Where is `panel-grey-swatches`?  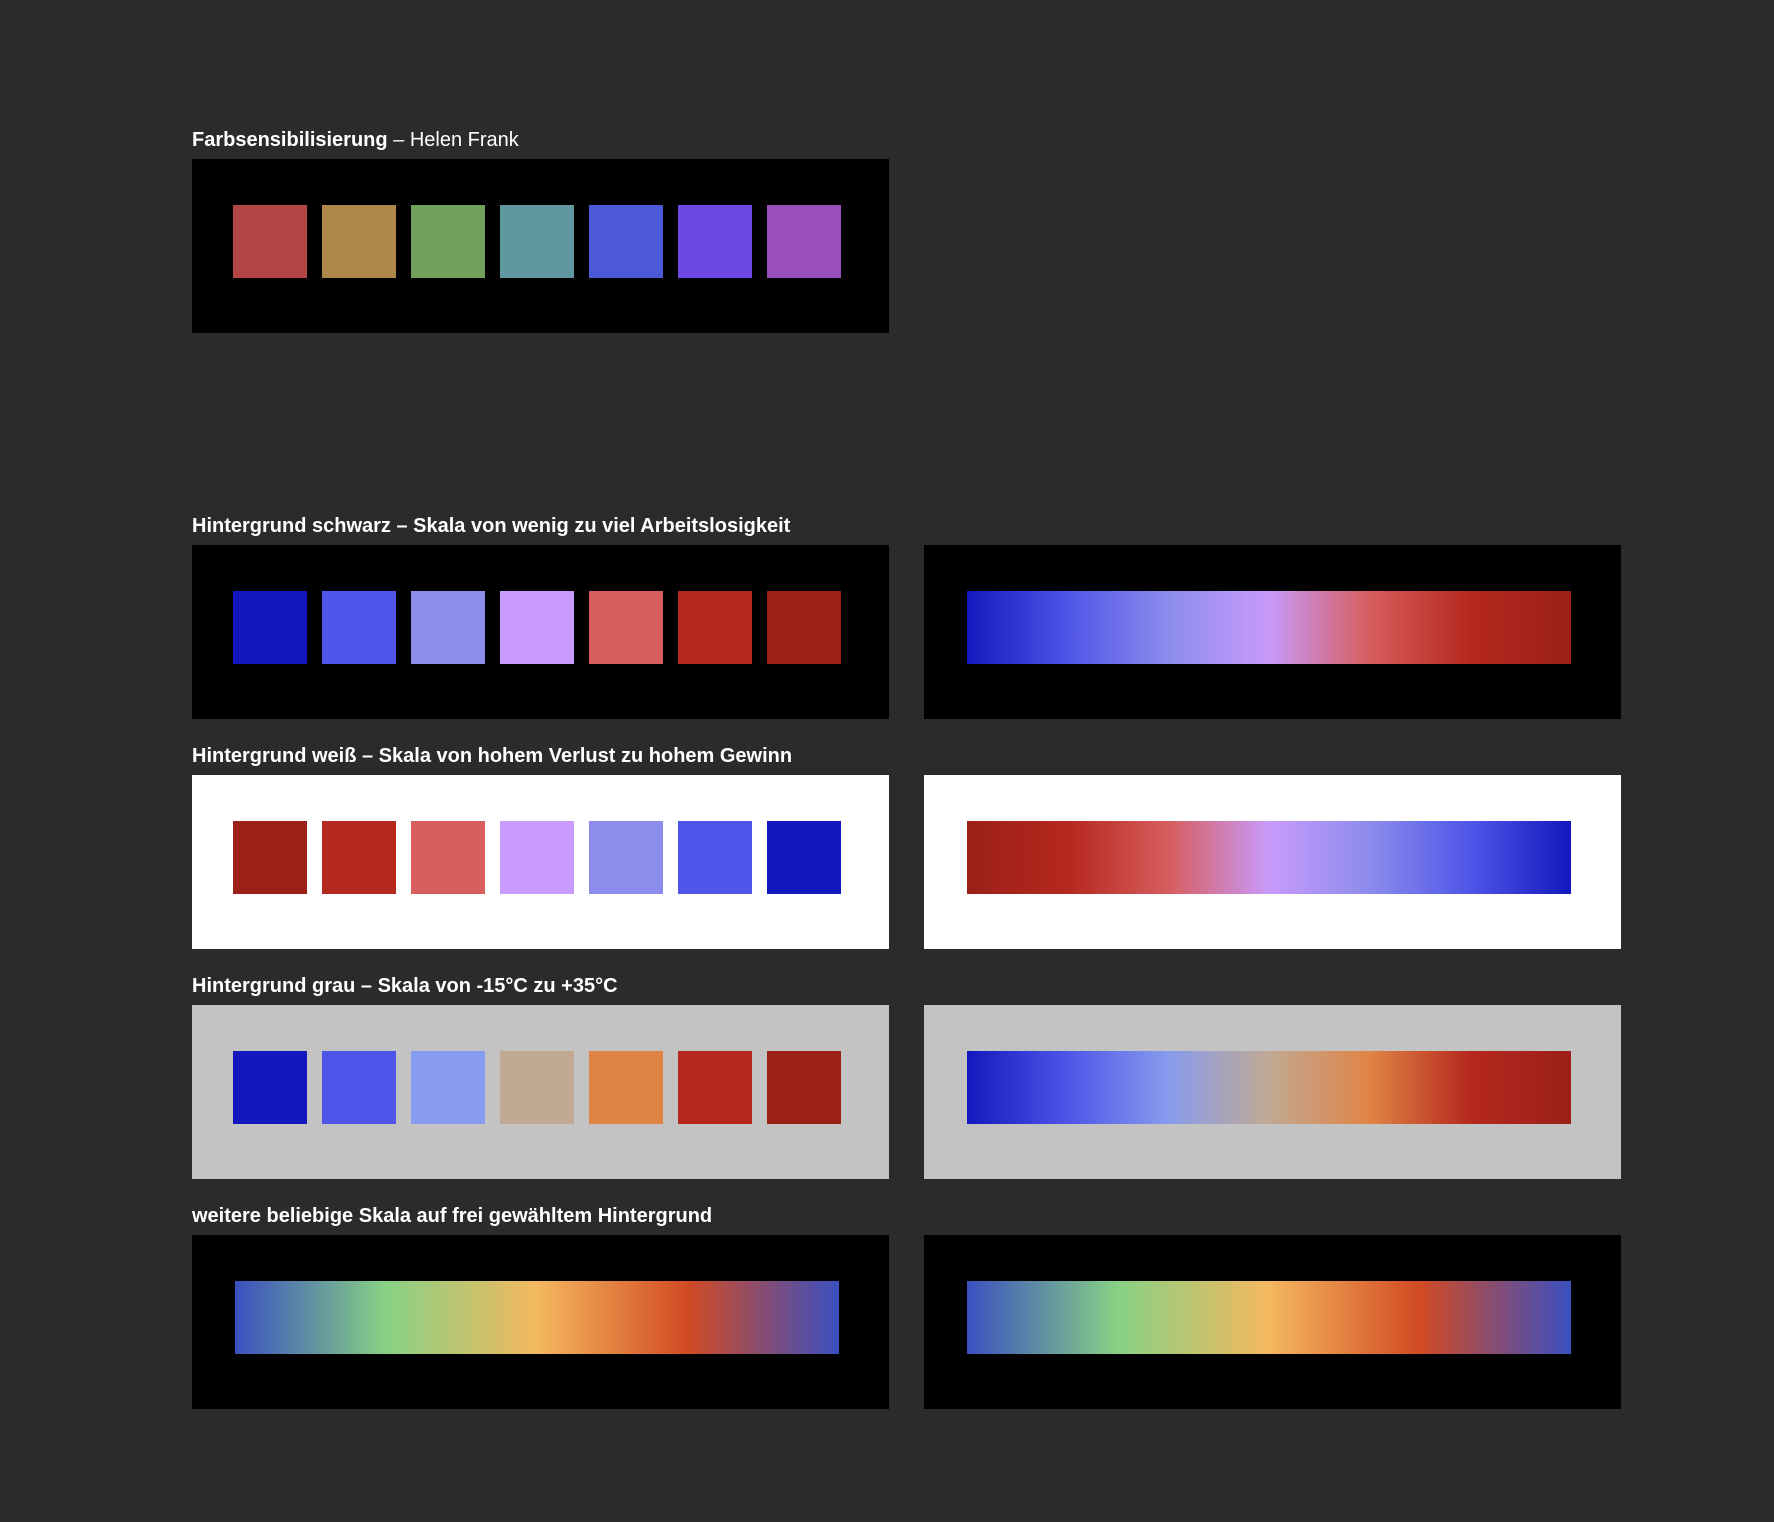 panel-grey-swatches is located at coordinates (540, 1092).